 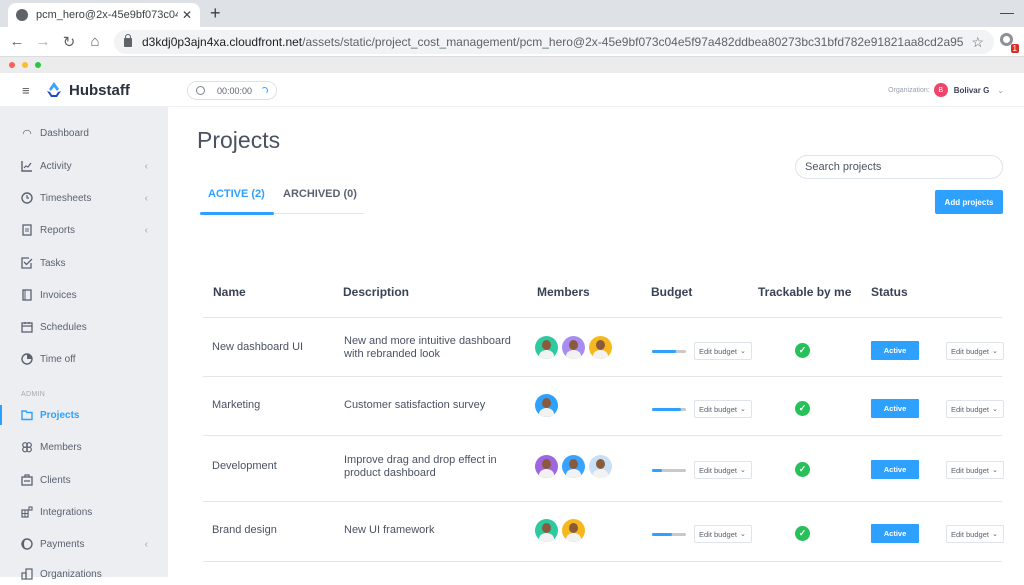 I want to click on folder-icon, so click(x=27, y=415).